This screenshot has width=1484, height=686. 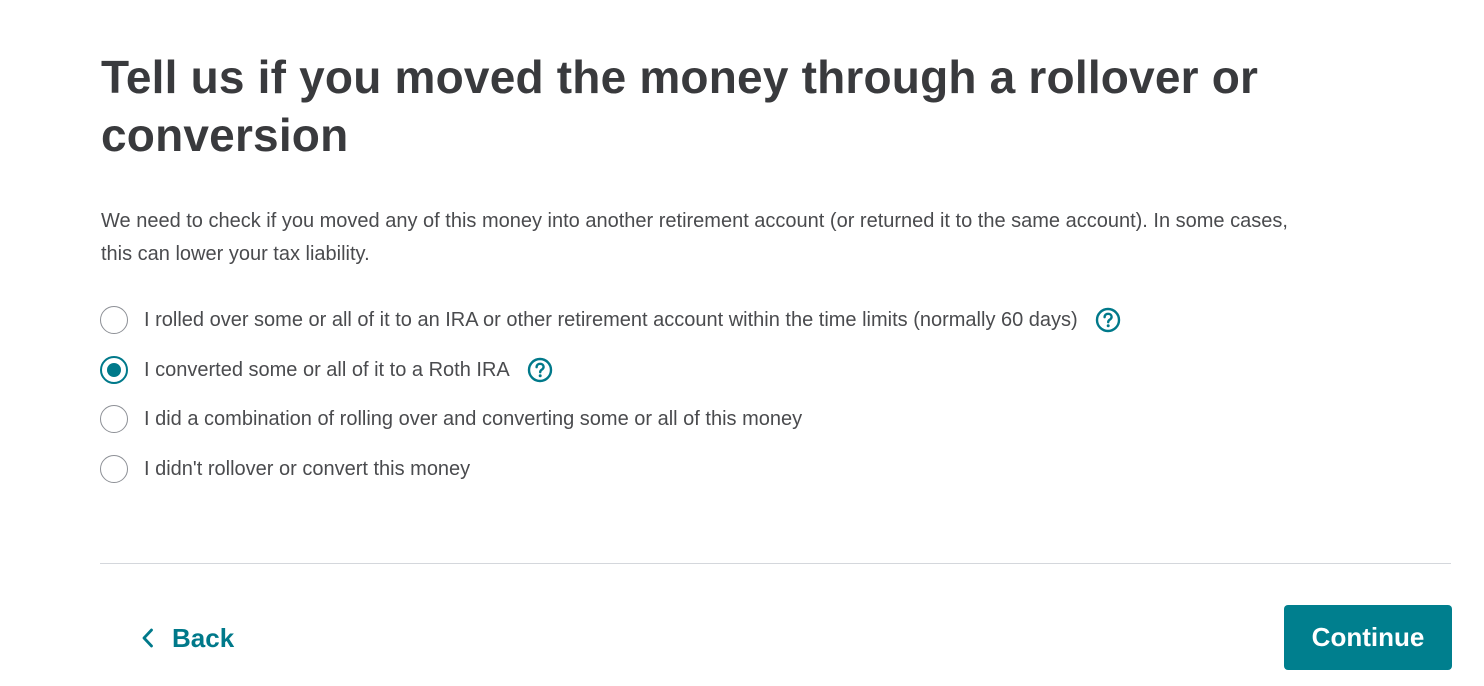 What do you see at coordinates (610, 469) in the screenshot?
I see `option-no-rollover: I didn't rollover or convert this money` at bounding box center [610, 469].